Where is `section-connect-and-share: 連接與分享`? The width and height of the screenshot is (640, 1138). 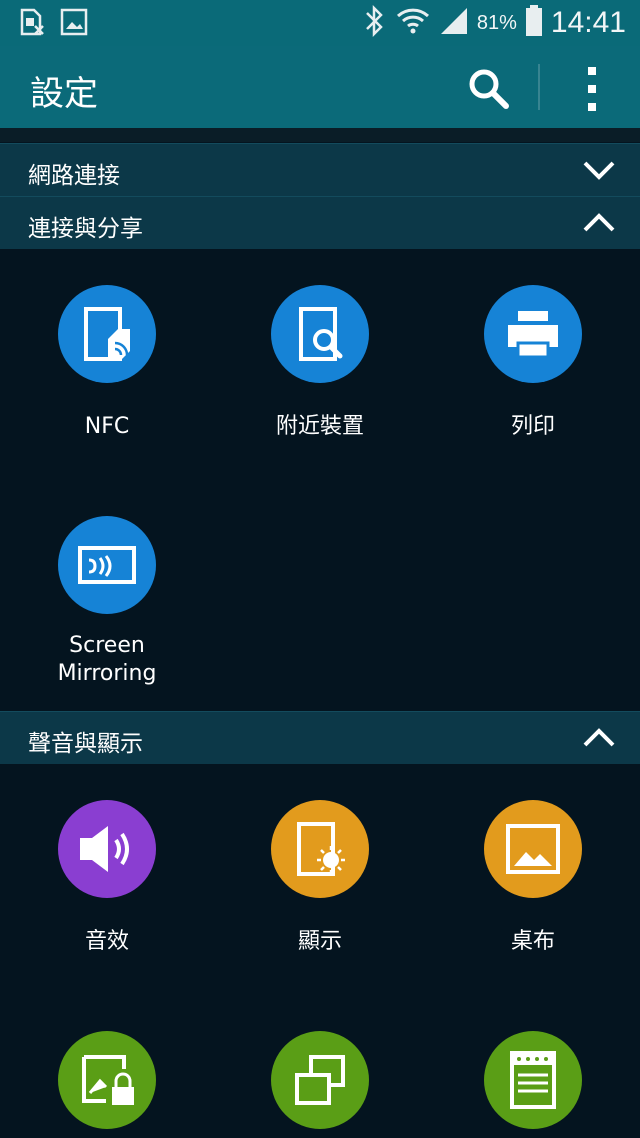 section-connect-and-share: 連接與分享 is located at coordinates (320, 222).